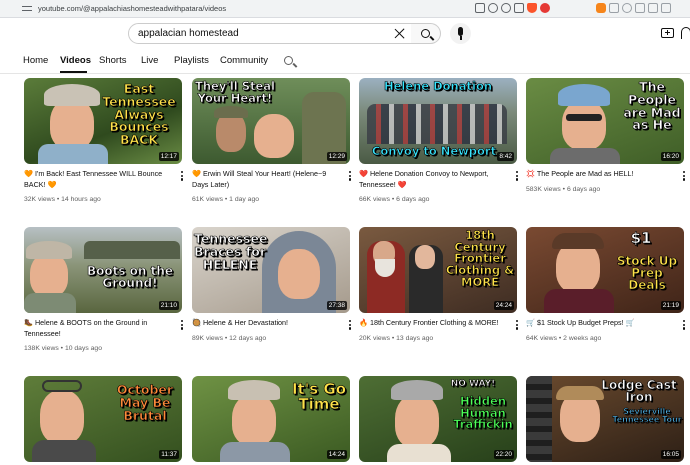 The height and width of the screenshot is (465, 690). Describe the element at coordinates (438, 419) in the screenshot. I see `video-thumbnail: NO WAY! Hidden Human Traffickin 22:20` at that location.